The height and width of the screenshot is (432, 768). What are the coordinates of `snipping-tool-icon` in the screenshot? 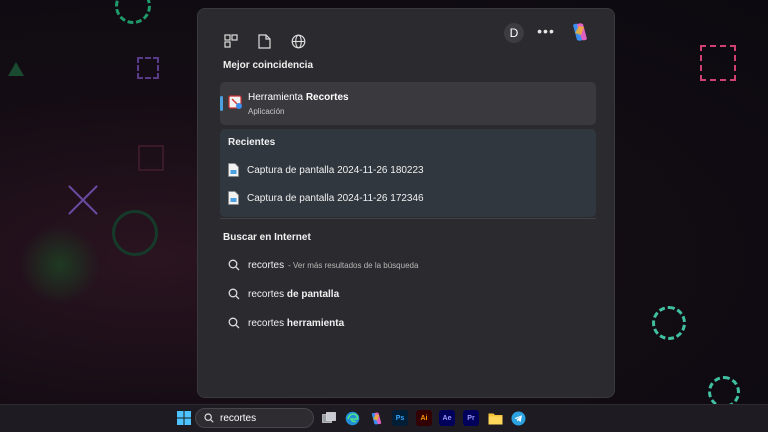 It's located at (236, 103).